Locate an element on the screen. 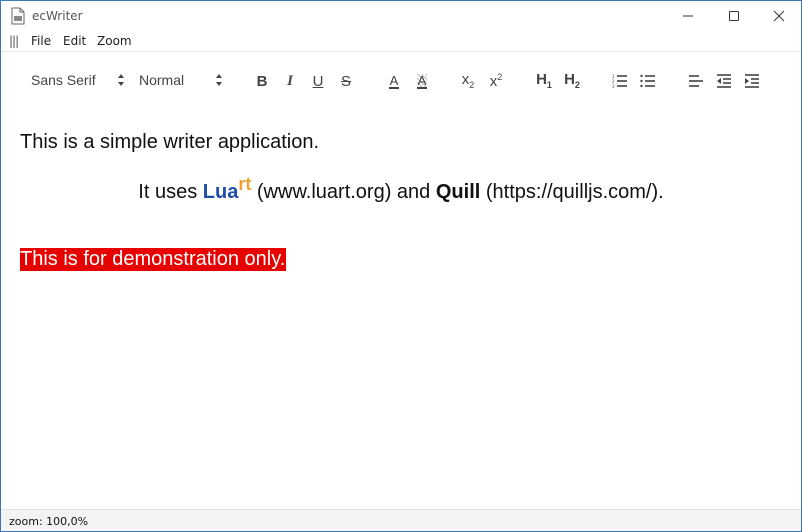  ordered-list-button: 1 2 3 is located at coordinates (620, 81).